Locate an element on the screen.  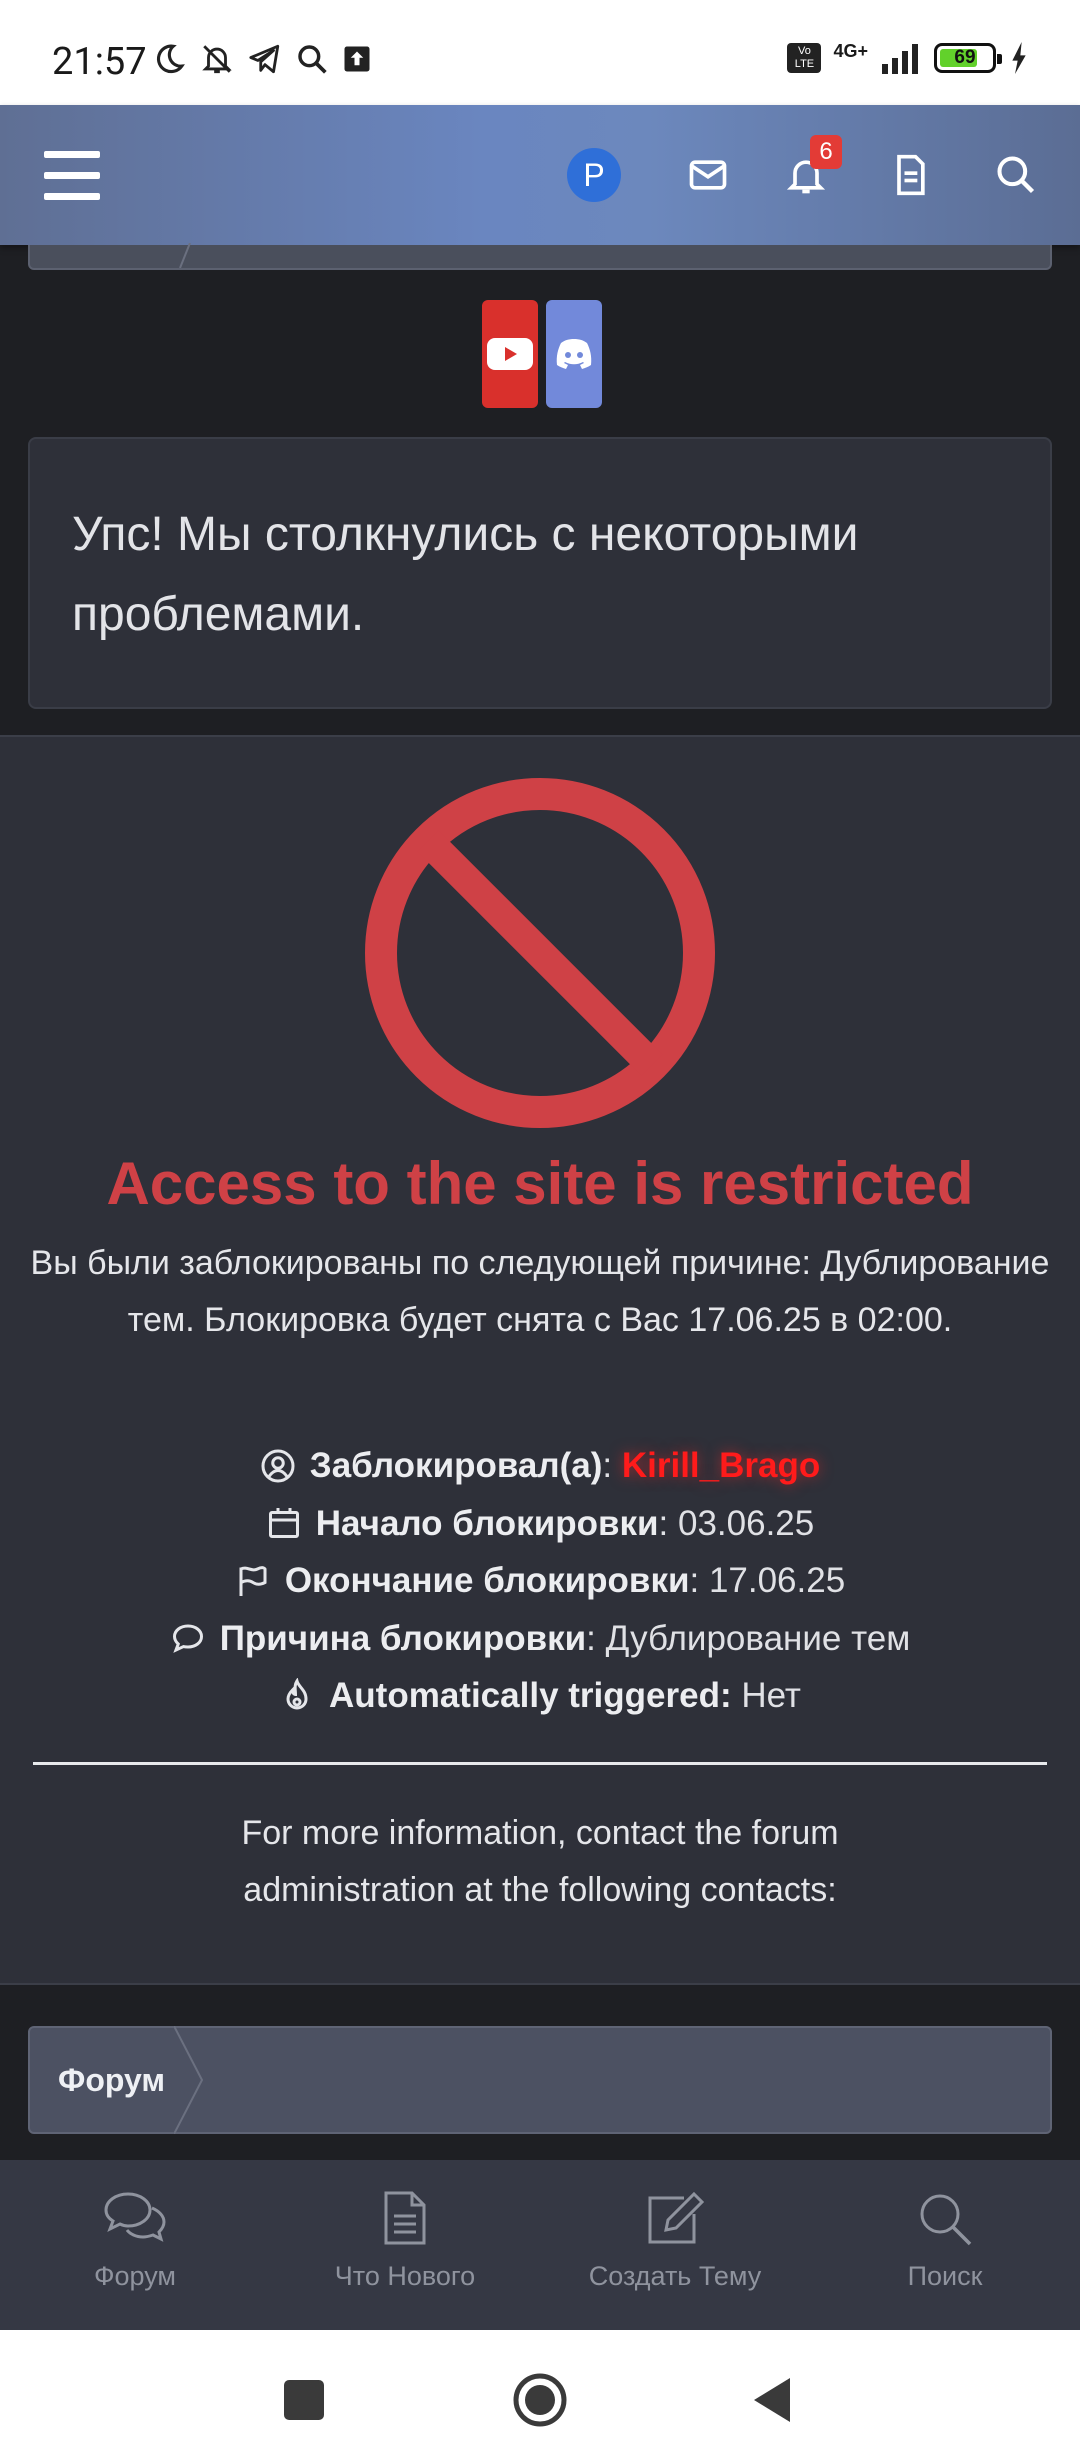
detail-banned-by: Заблокировал(а): Kirill_Brago is located at coordinates (540, 1466).